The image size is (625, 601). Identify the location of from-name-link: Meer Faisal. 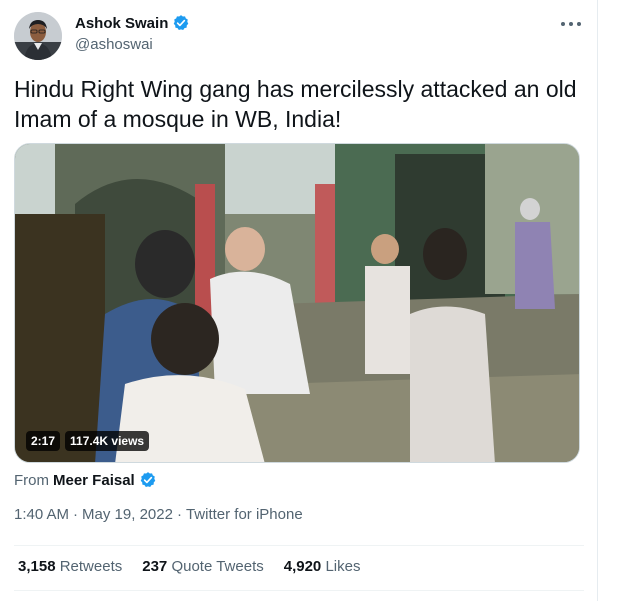
(94, 480).